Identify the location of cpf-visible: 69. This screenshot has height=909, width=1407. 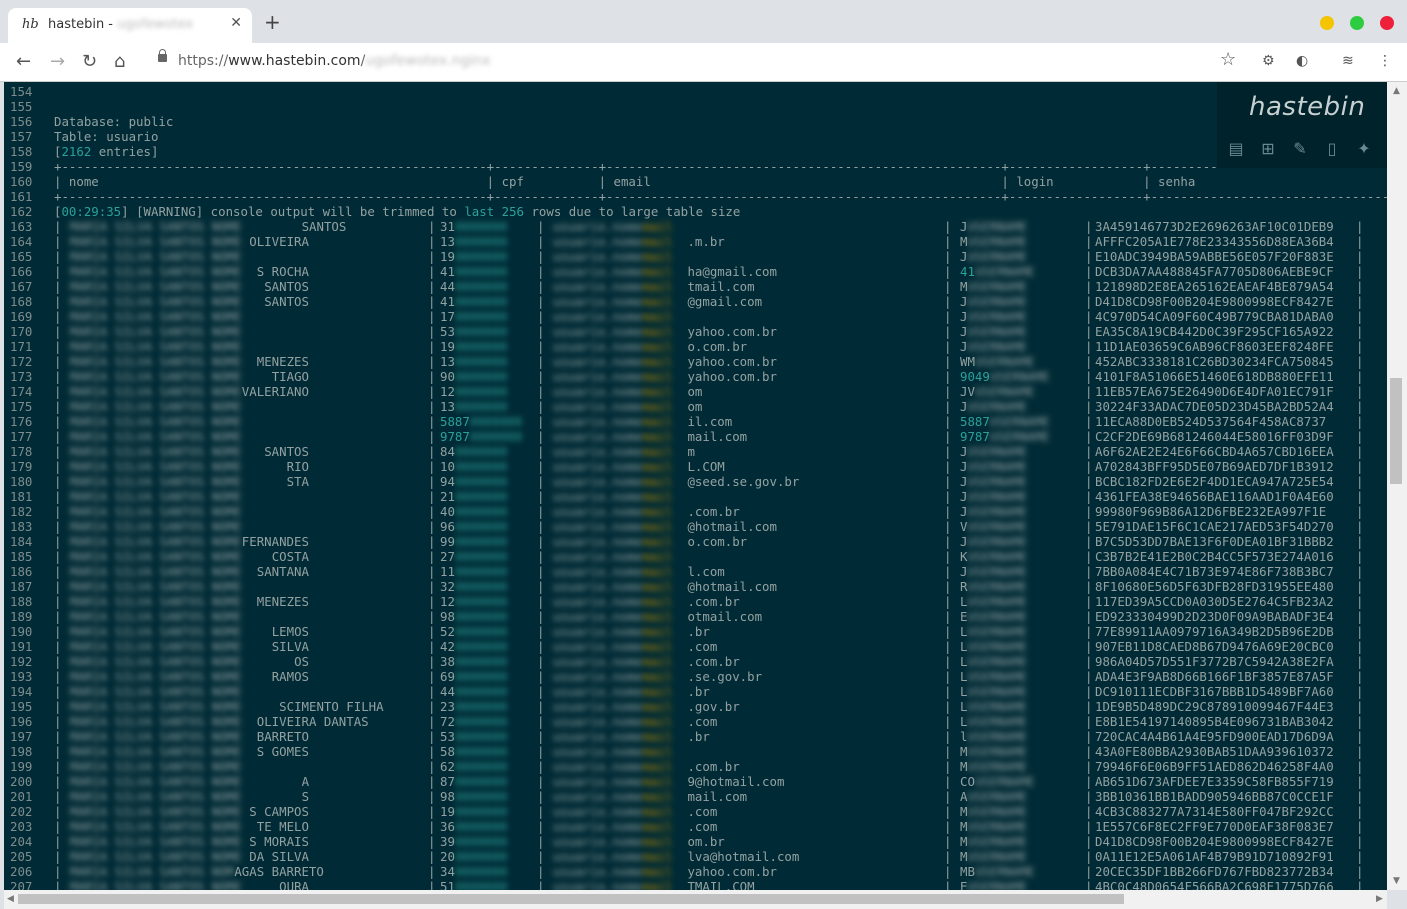
(447, 676).